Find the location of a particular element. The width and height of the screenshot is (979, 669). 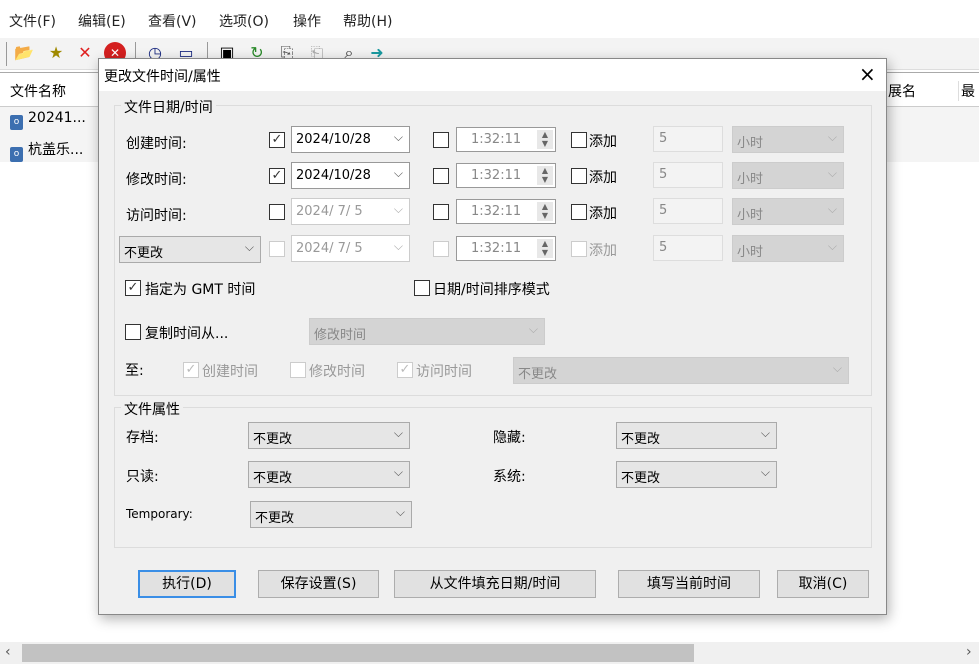

archive-select: 不更改 ⌵ is located at coordinates (329, 435).